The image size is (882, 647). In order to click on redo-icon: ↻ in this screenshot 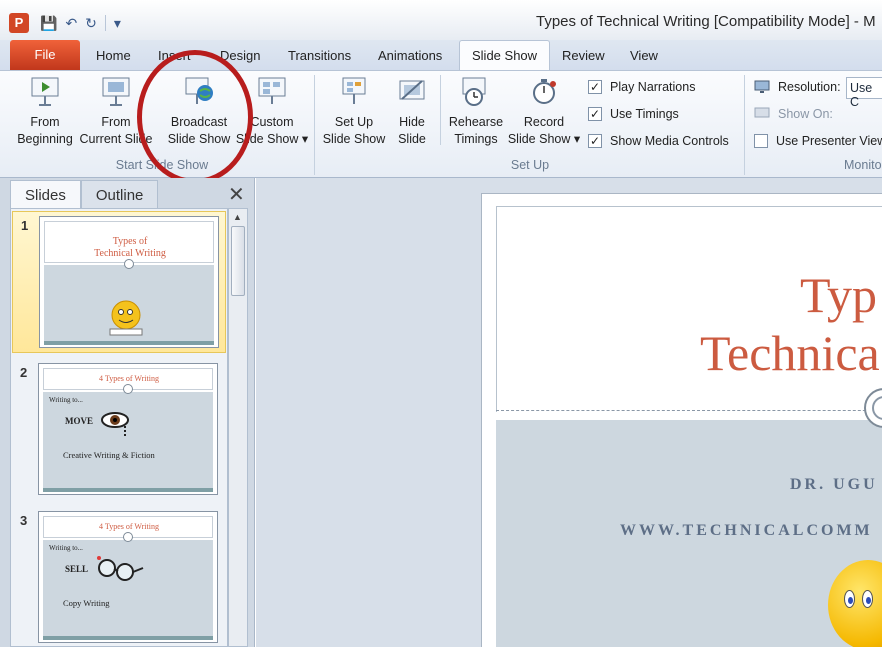, I will do `click(91, 23)`.